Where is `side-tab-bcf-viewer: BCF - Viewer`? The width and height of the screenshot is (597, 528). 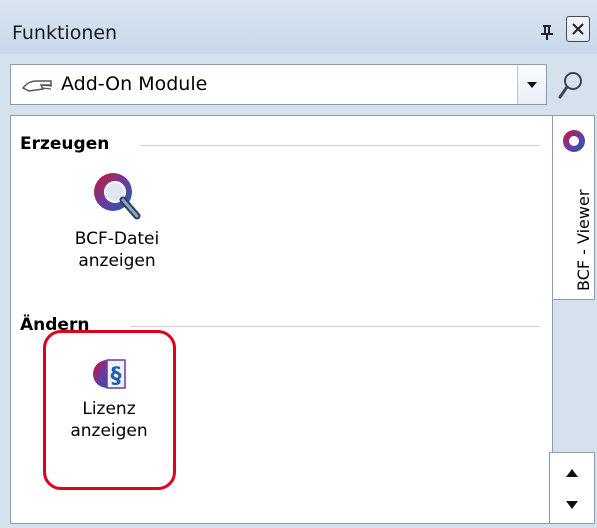 side-tab-bcf-viewer: BCF - Viewer is located at coordinates (574, 207).